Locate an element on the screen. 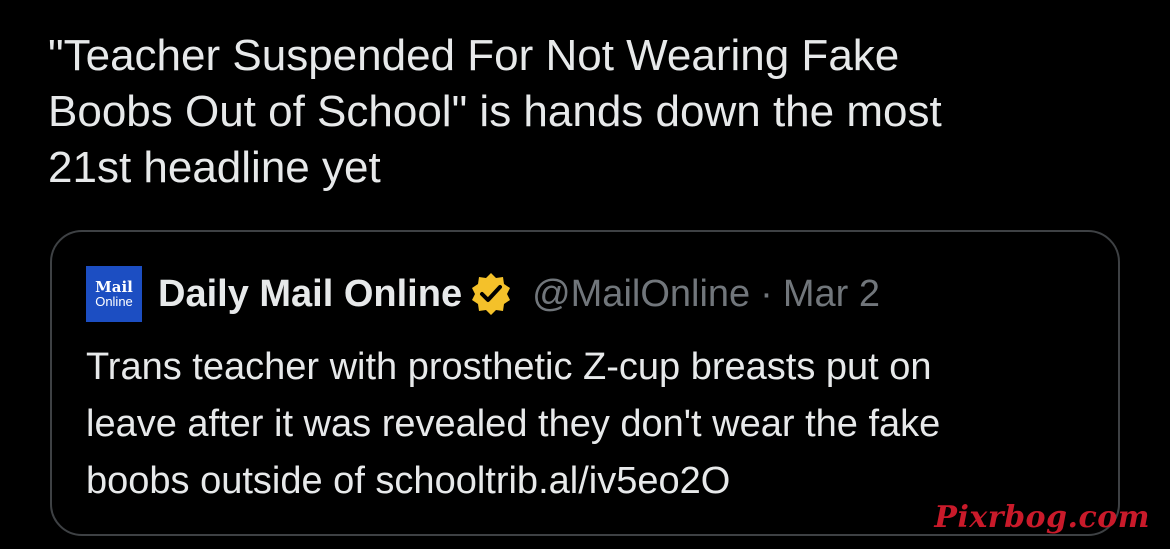 Image resolution: width=1170 pixels, height=549 pixels. watermark: Pixrbog.com is located at coordinates (1042, 517).